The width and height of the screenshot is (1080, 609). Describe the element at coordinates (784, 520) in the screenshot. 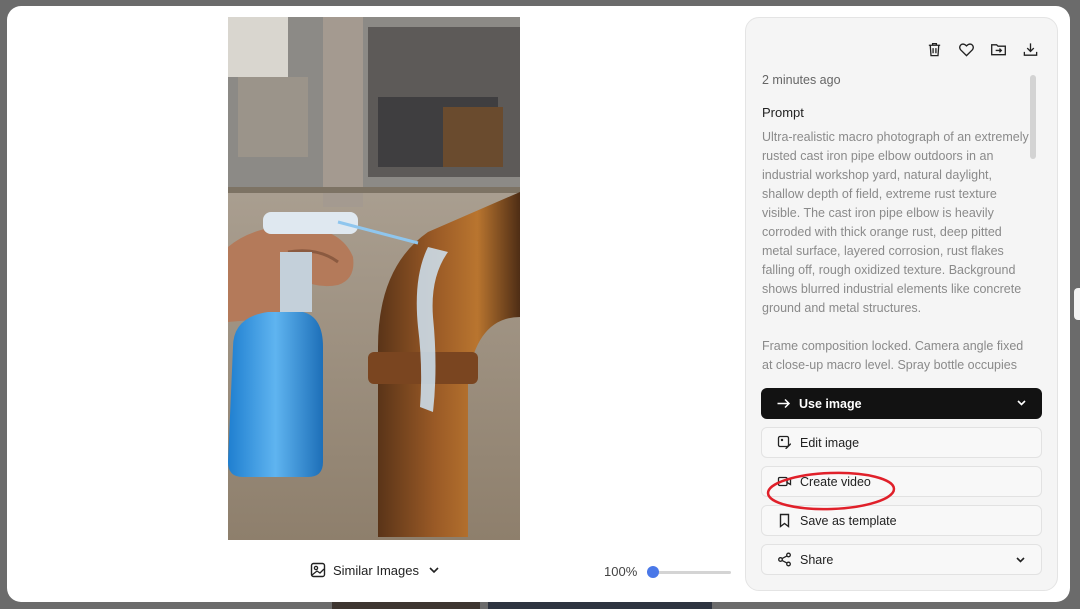

I see `bookmark-icon` at that location.